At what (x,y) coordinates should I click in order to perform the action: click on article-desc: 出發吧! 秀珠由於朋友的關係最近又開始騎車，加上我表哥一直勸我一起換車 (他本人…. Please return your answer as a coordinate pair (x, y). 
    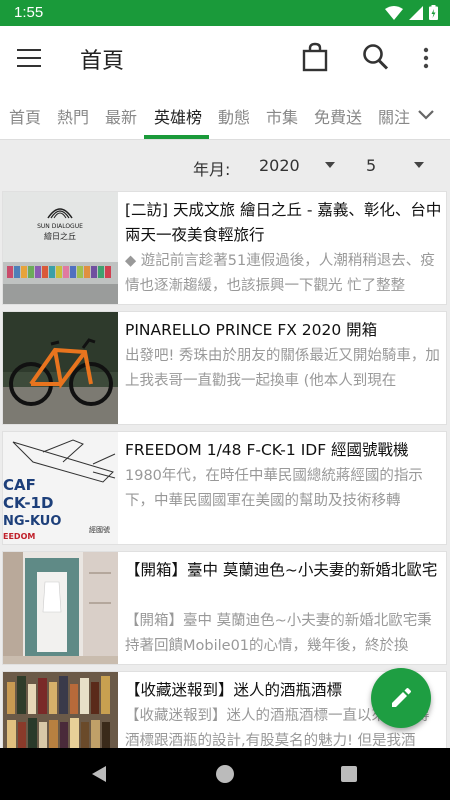
    Looking at the image, I should click on (282, 368).